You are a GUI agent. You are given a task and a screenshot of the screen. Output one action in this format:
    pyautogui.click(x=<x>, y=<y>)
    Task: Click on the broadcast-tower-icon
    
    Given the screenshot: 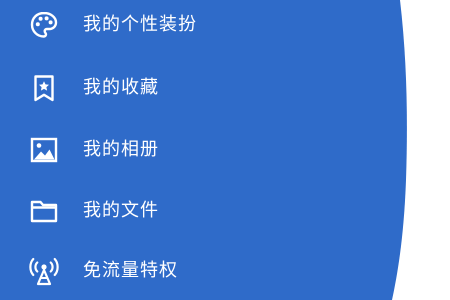 What is the action you would take?
    pyautogui.click(x=44, y=271)
    